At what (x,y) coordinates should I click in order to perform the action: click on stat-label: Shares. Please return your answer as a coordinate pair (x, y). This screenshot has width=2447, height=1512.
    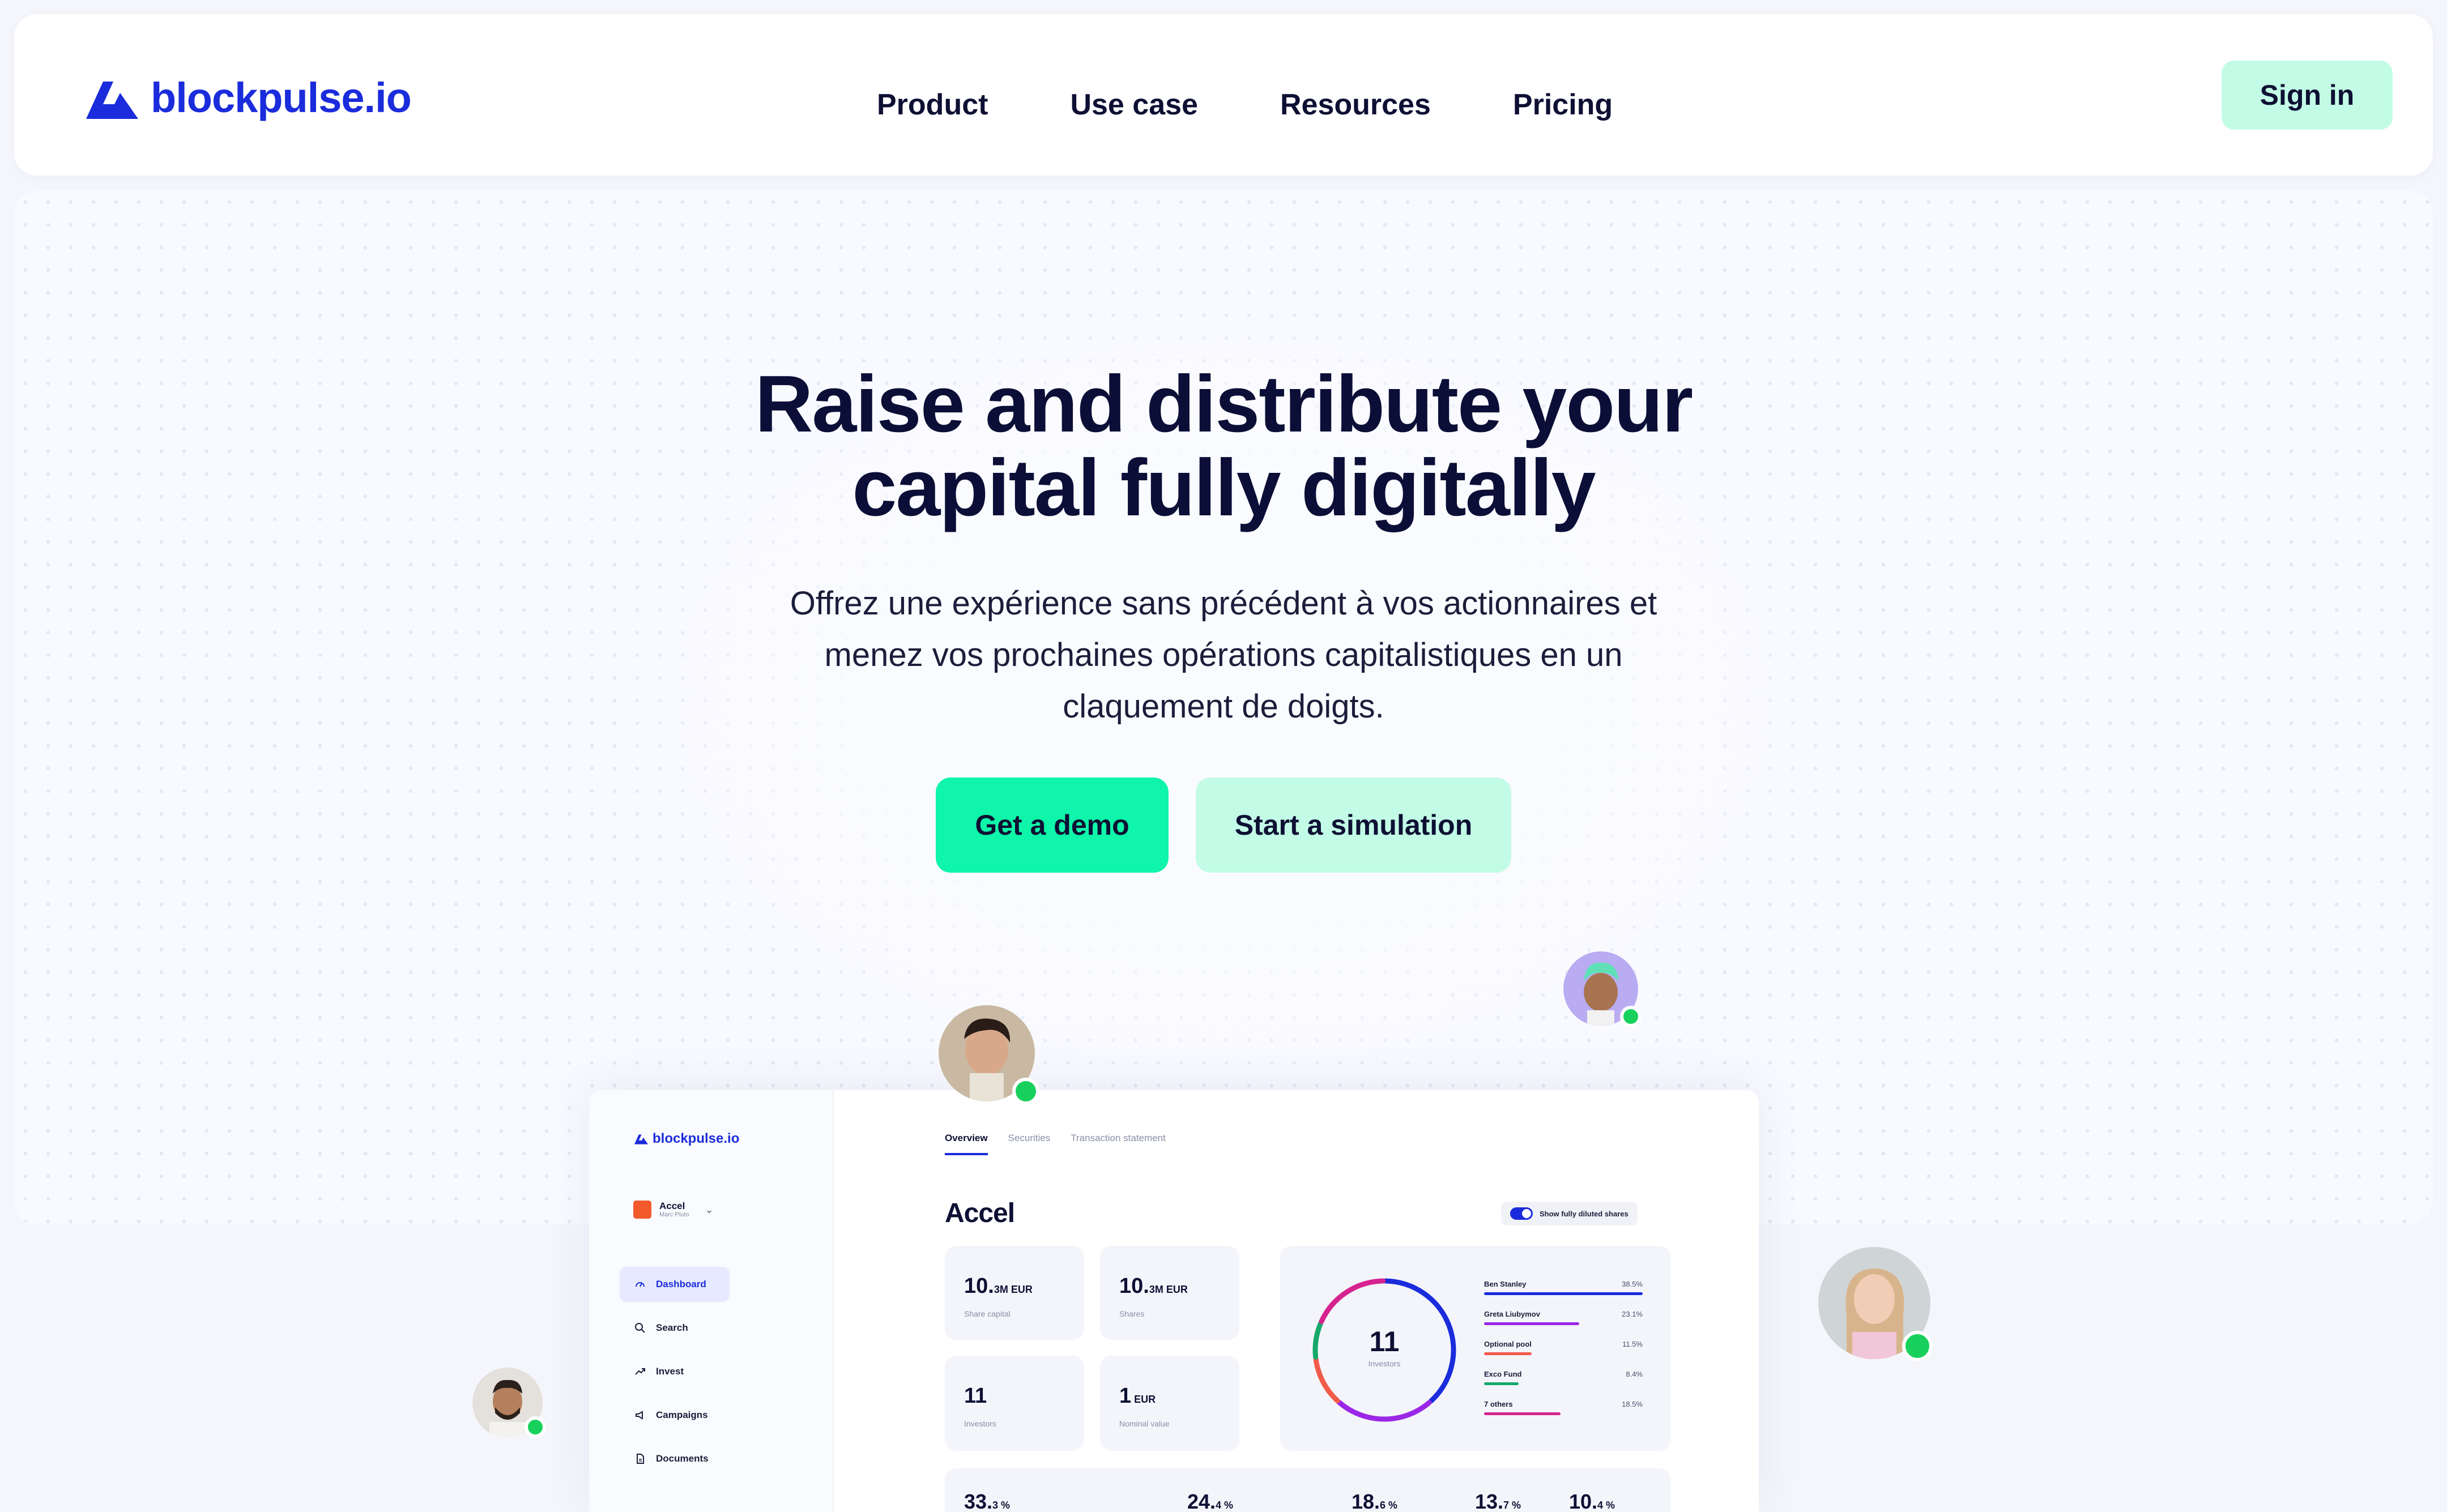
    Looking at the image, I should click on (1132, 1313).